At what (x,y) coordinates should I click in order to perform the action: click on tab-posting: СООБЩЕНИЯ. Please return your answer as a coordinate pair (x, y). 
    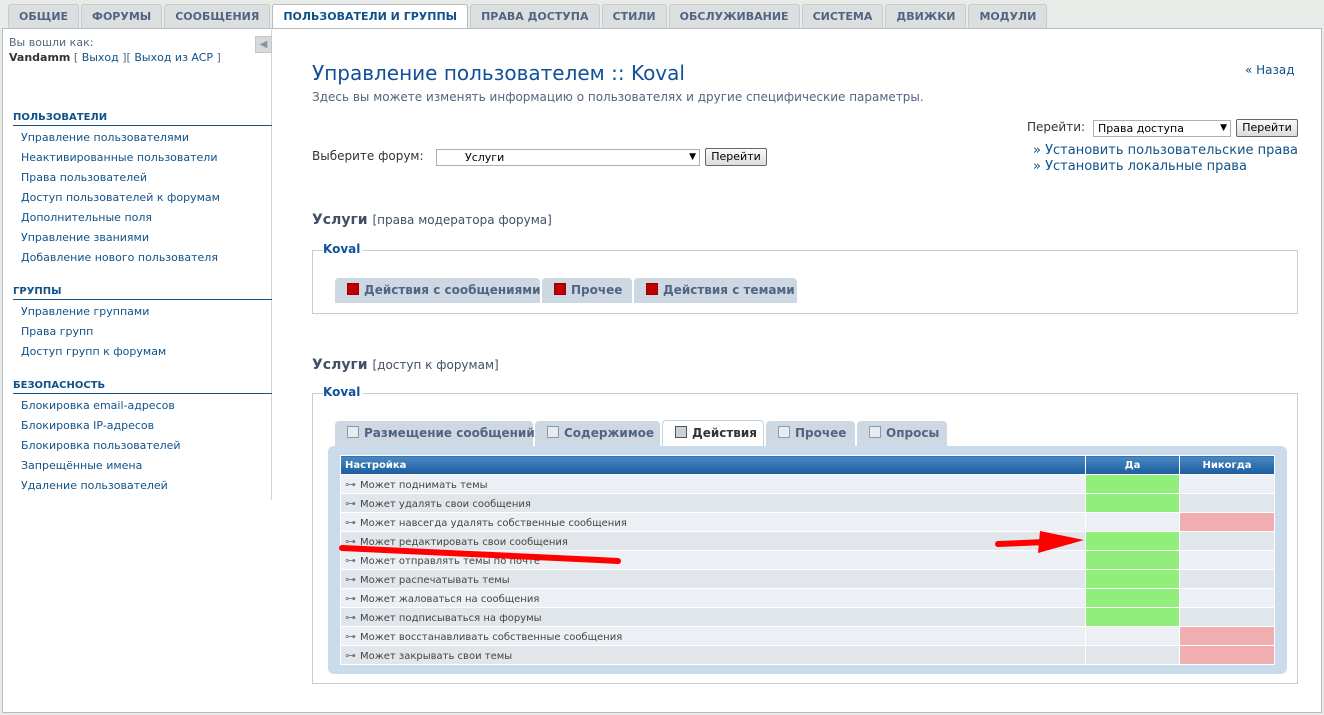
    Looking at the image, I should click on (217, 16).